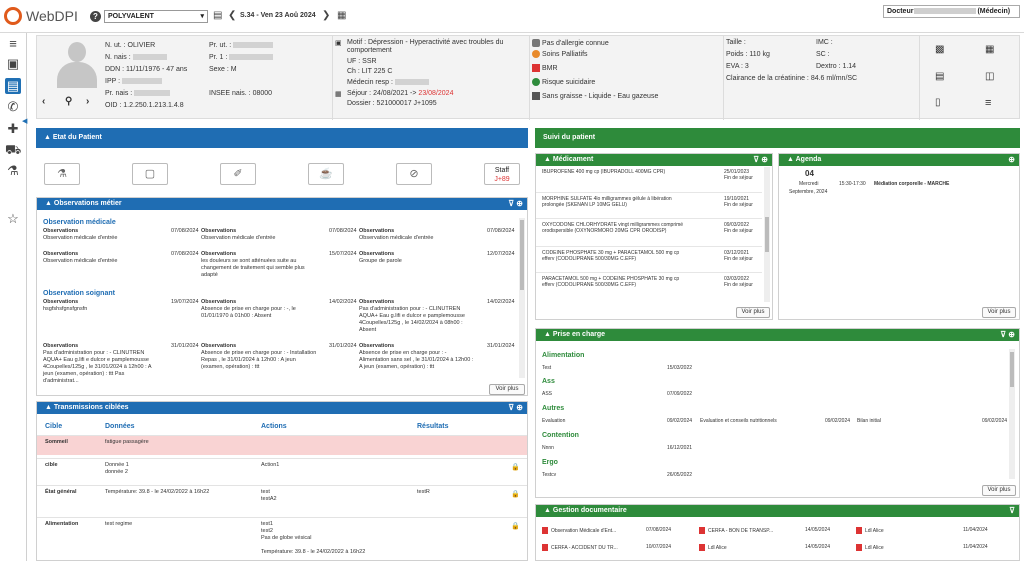  What do you see at coordinates (548, 381) in the screenshot?
I see `pc-section-title: Ass` at bounding box center [548, 381].